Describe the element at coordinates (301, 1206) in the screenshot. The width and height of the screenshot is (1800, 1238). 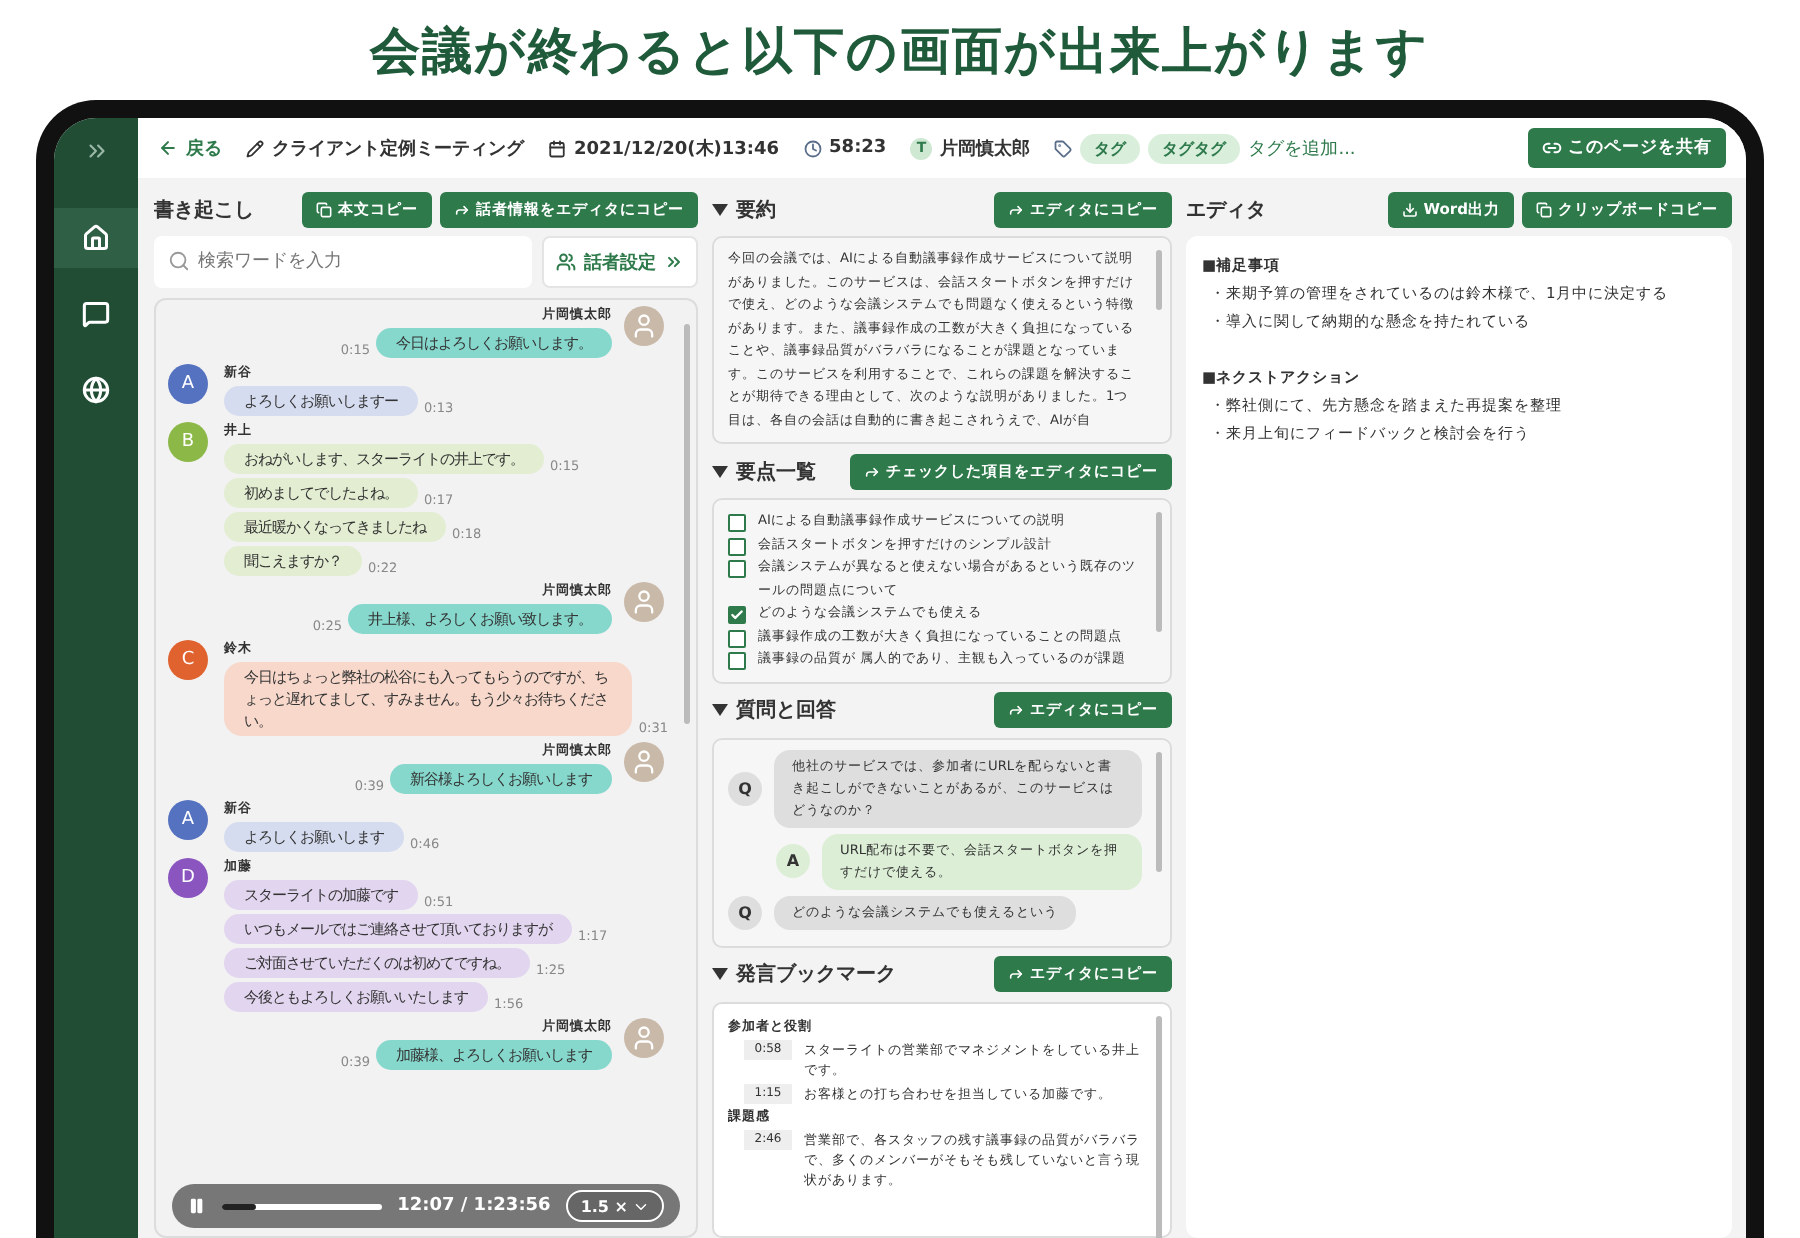
I see `progress-track` at that location.